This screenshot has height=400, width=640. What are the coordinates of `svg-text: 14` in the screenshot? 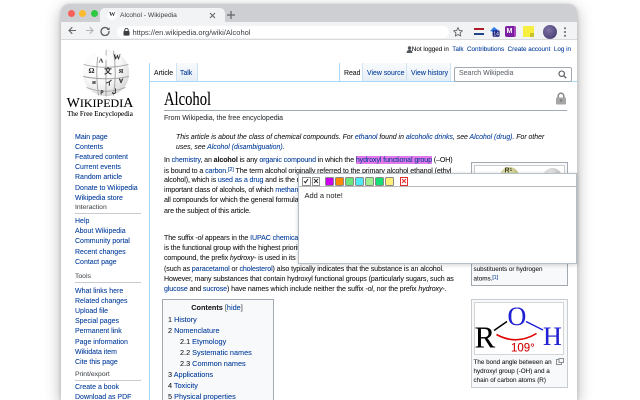 It's located at (496, 35).